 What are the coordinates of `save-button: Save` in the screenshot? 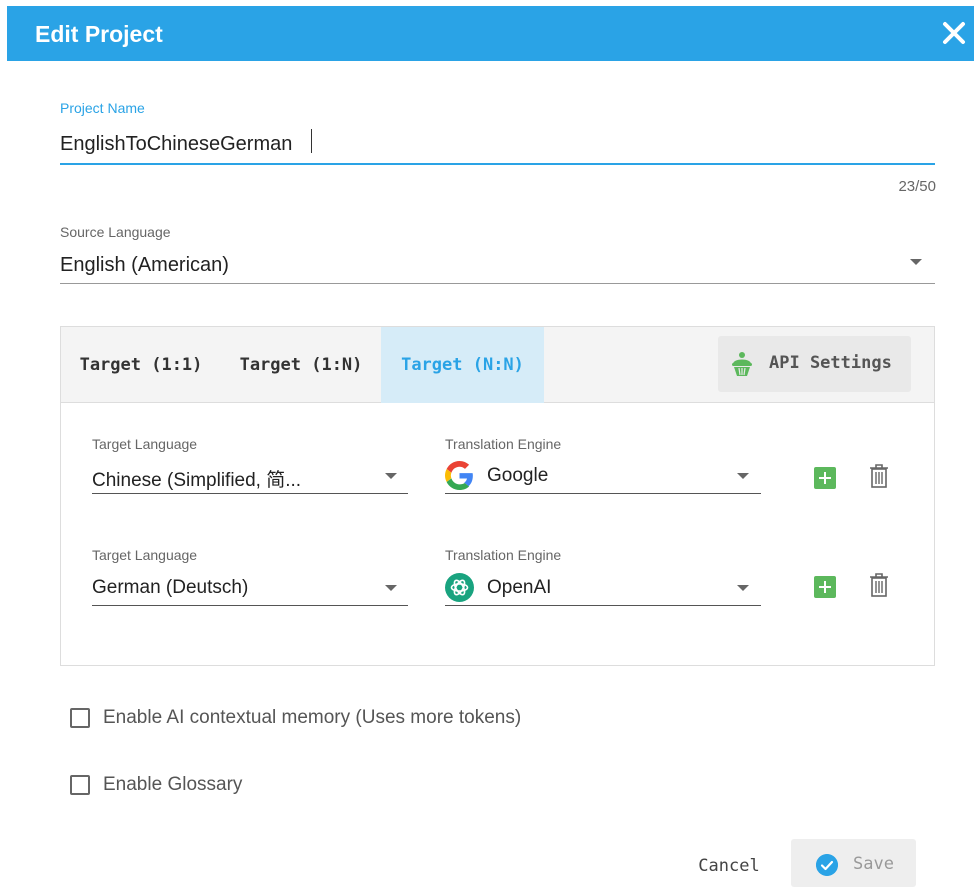 It's located at (853, 863).